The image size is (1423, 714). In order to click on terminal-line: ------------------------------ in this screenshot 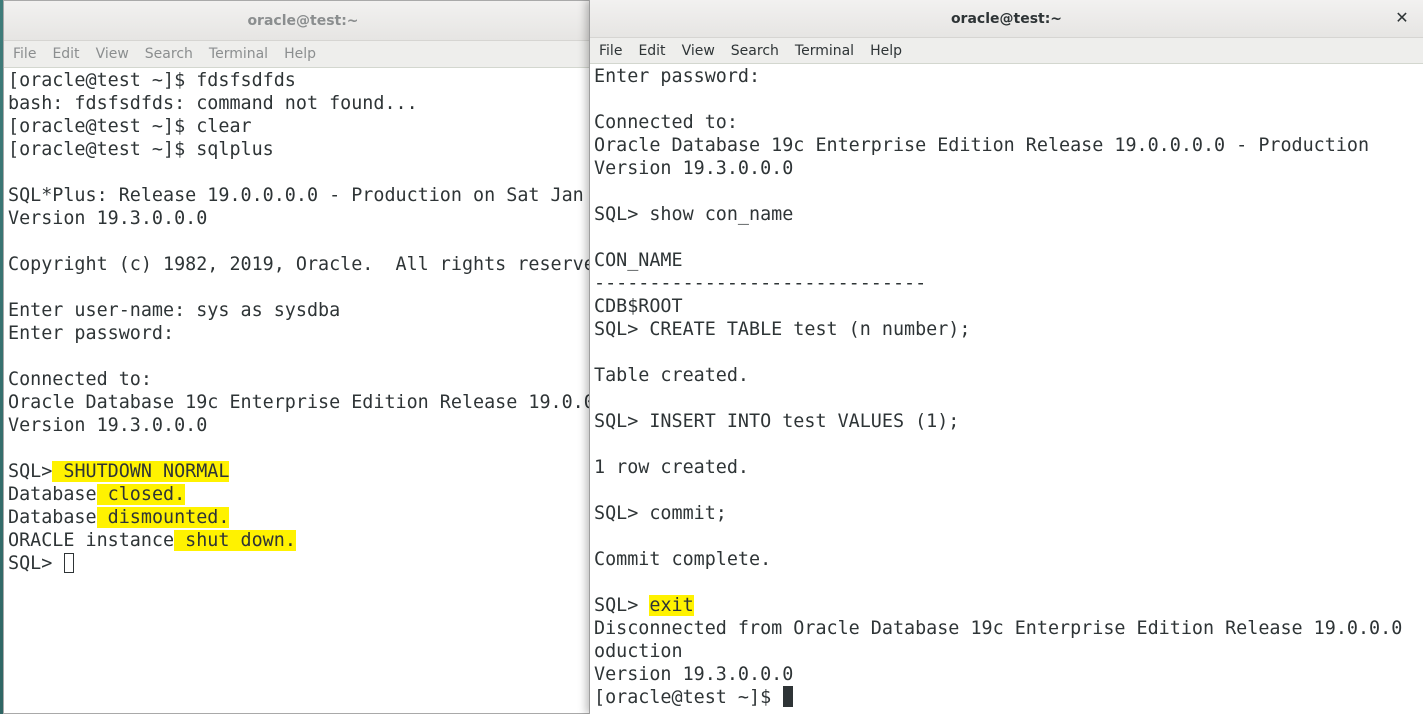, I will do `click(1008, 283)`.